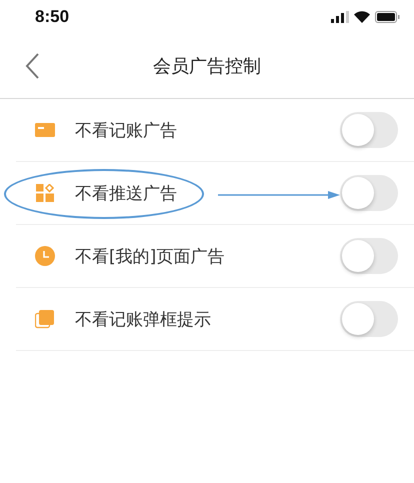  What do you see at coordinates (143, 319) in the screenshot?
I see `row-label: 不看记账弹框提示` at bounding box center [143, 319].